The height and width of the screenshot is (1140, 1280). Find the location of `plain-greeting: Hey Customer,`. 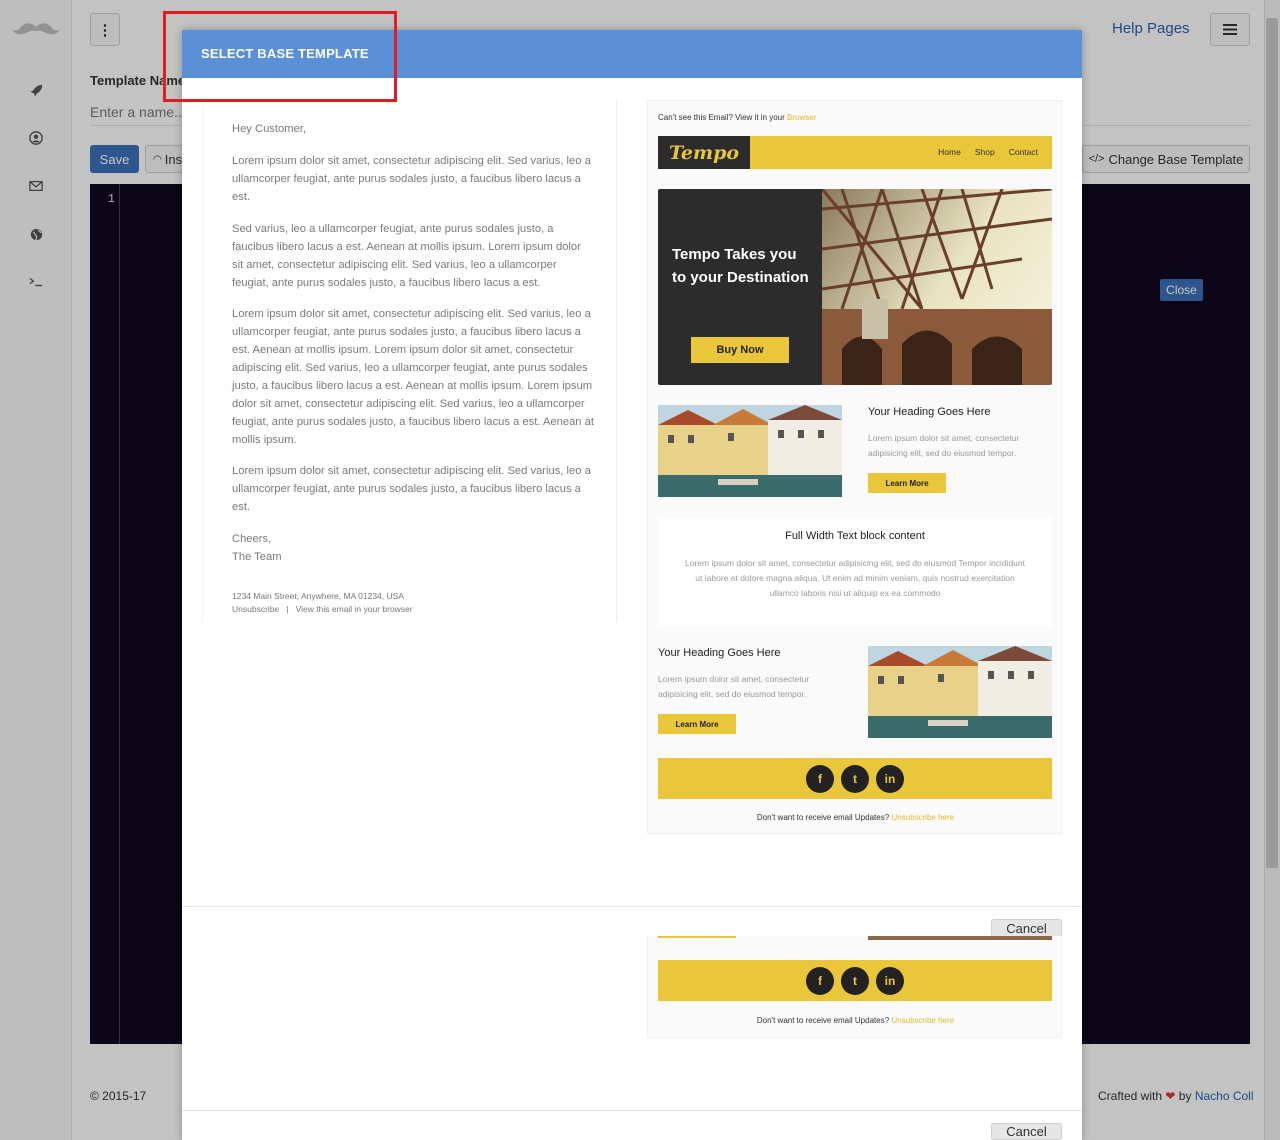

plain-greeting: Hey Customer, is located at coordinates (269, 129).